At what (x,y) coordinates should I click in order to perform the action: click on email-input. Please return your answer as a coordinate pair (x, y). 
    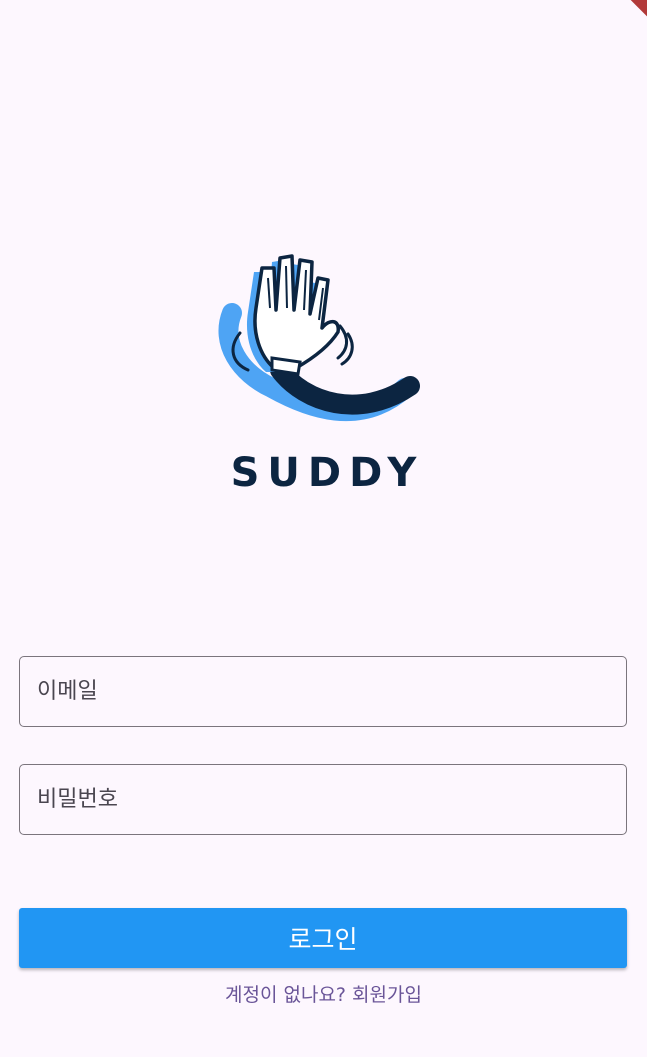
    Looking at the image, I should click on (323, 691).